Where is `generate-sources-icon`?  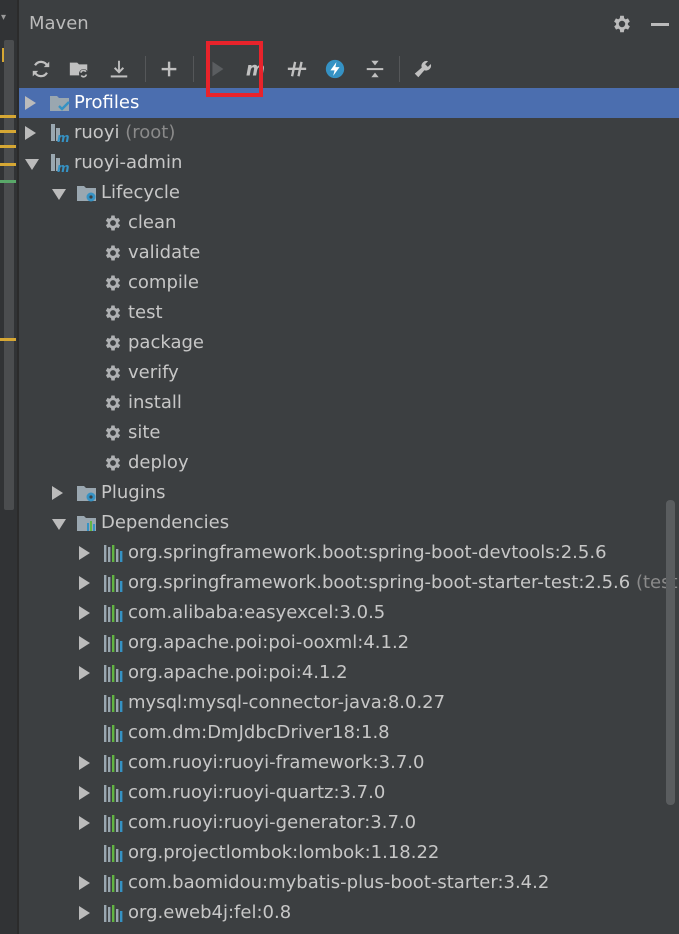
generate-sources-icon is located at coordinates (79, 69).